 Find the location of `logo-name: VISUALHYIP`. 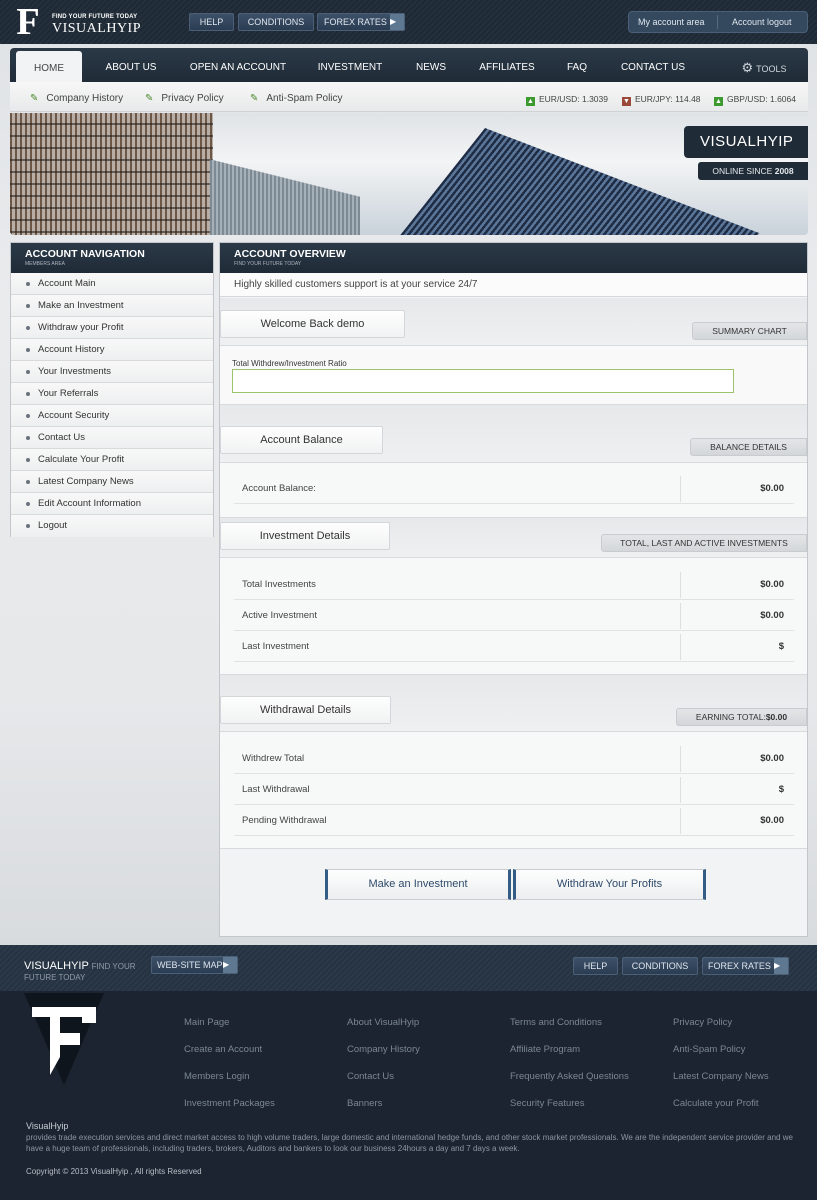

logo-name: VISUALHYIP is located at coordinates (96, 29).